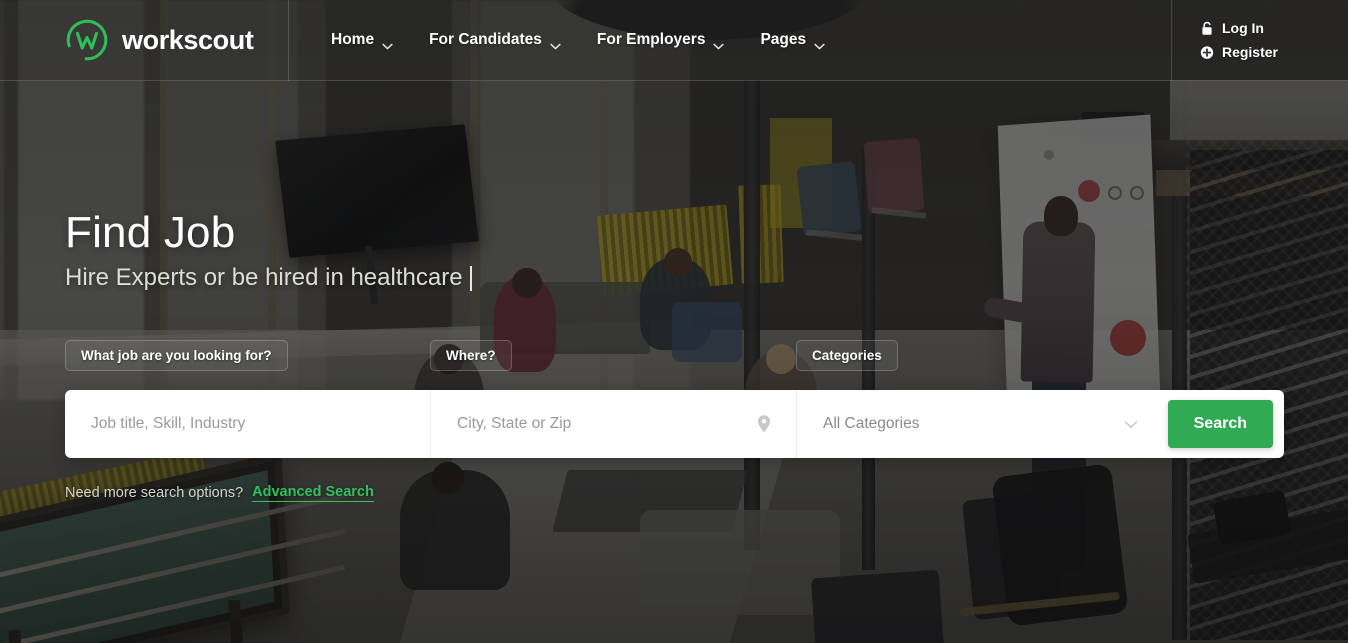 The width and height of the screenshot is (1348, 643). I want to click on workscout-circle-w-logo-icon, so click(87, 40).